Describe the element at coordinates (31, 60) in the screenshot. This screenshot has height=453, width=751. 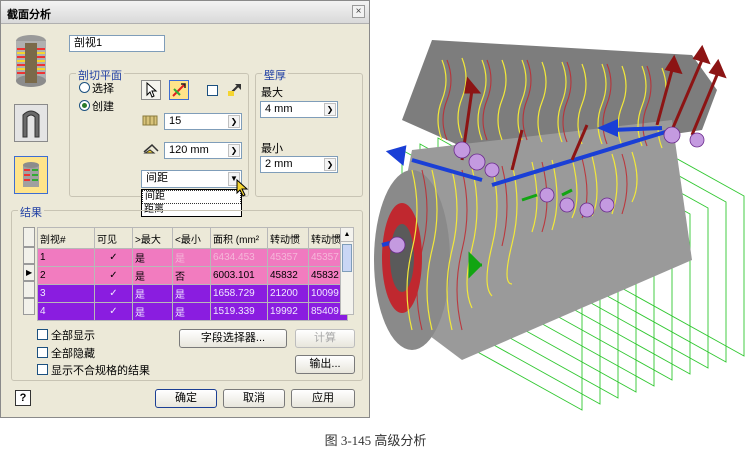
I see `section-analysis-icon` at that location.